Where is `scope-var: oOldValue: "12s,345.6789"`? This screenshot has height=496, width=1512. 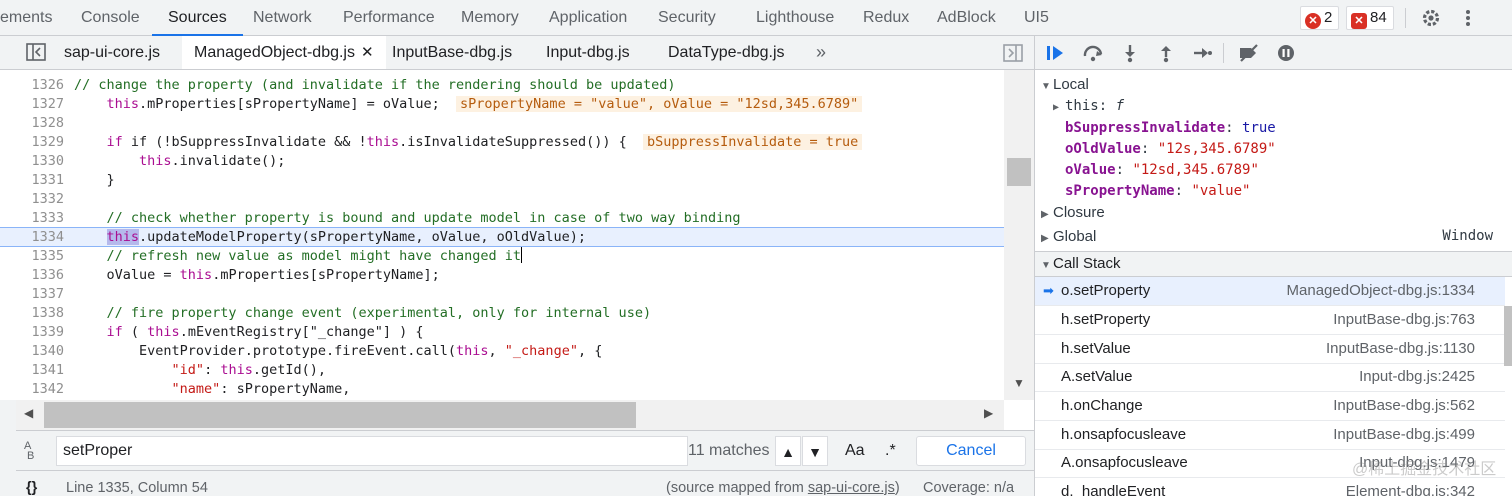
scope-var: oOldValue: "12s,345.6789" is located at coordinates (1273, 149).